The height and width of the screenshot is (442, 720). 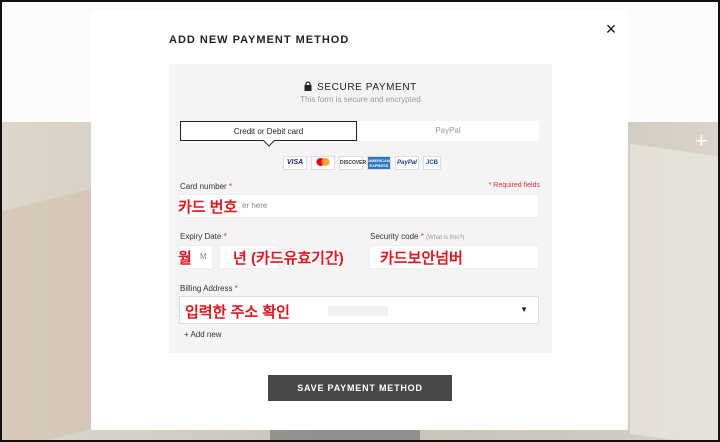 What do you see at coordinates (206, 186) in the screenshot?
I see `card-number-label: Card number *` at bounding box center [206, 186].